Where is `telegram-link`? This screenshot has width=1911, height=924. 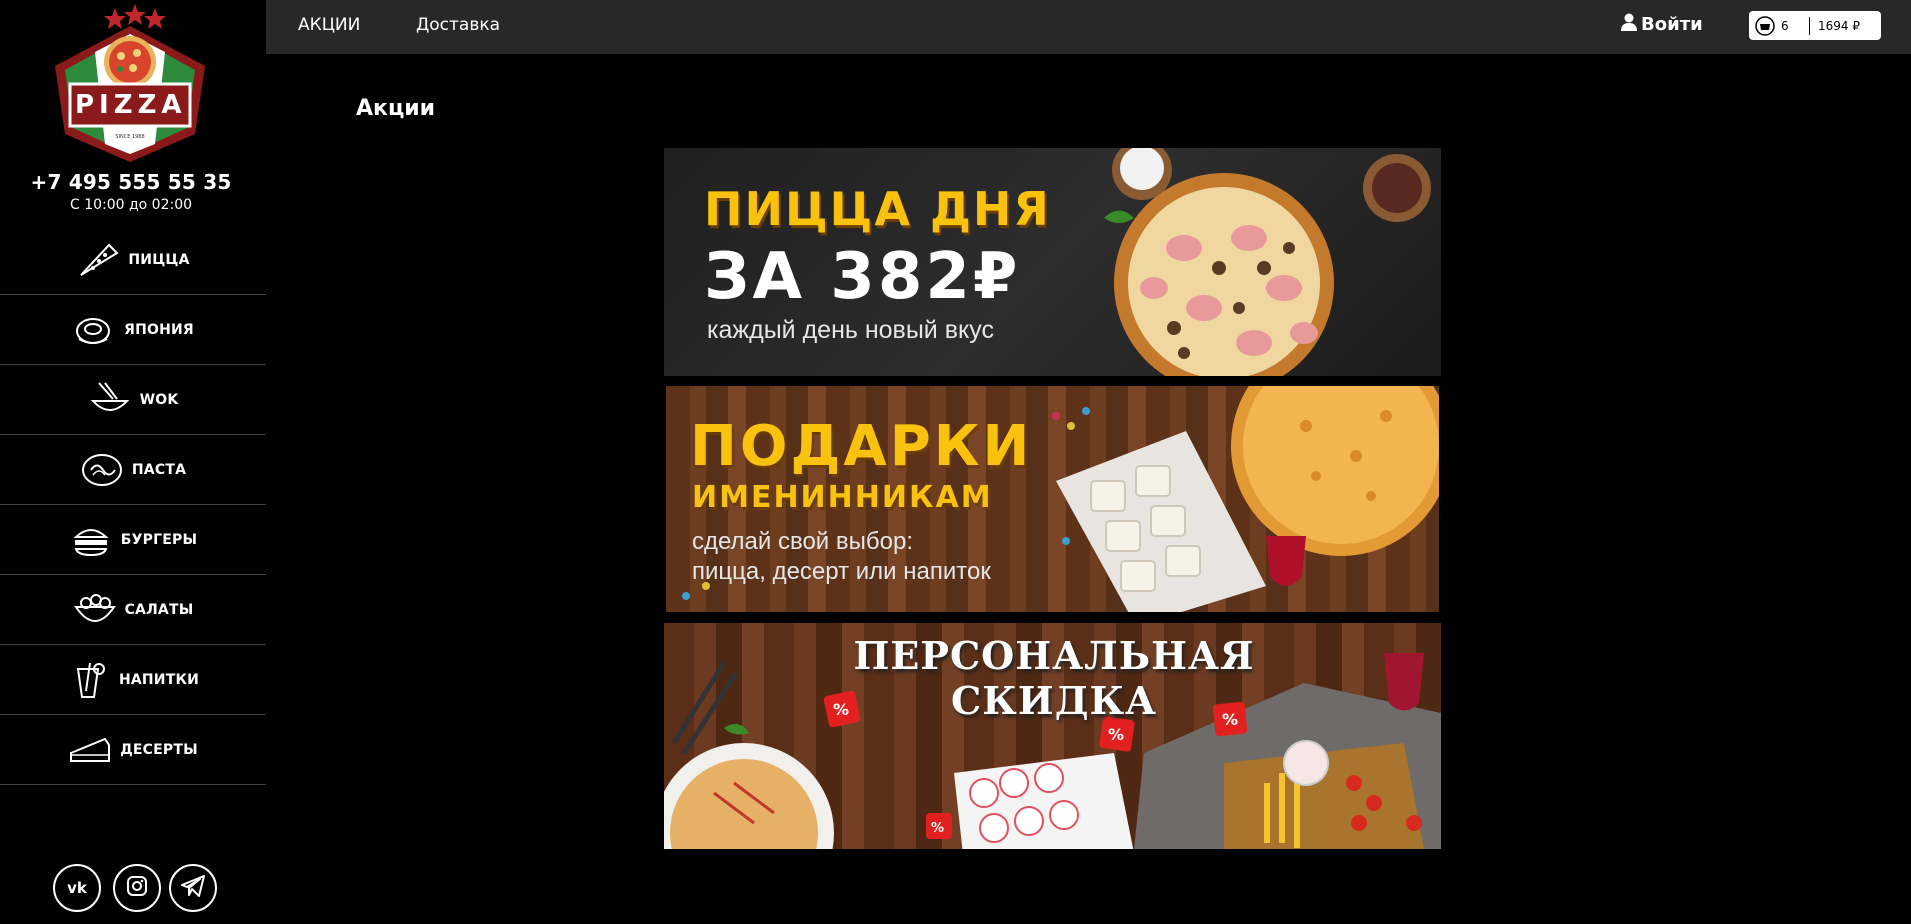 telegram-link is located at coordinates (193, 888).